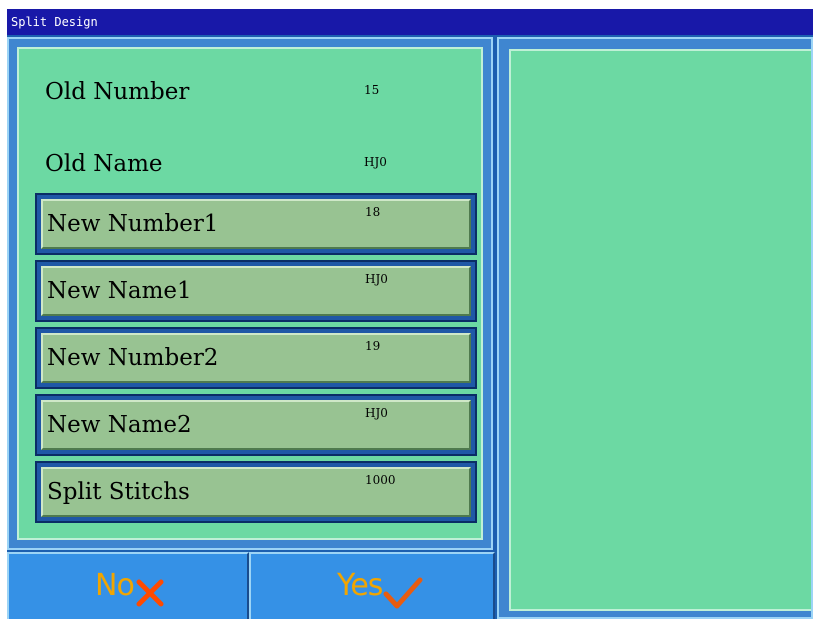  Describe the element at coordinates (104, 164) in the screenshot. I see `old-name-label: Old Name` at that location.